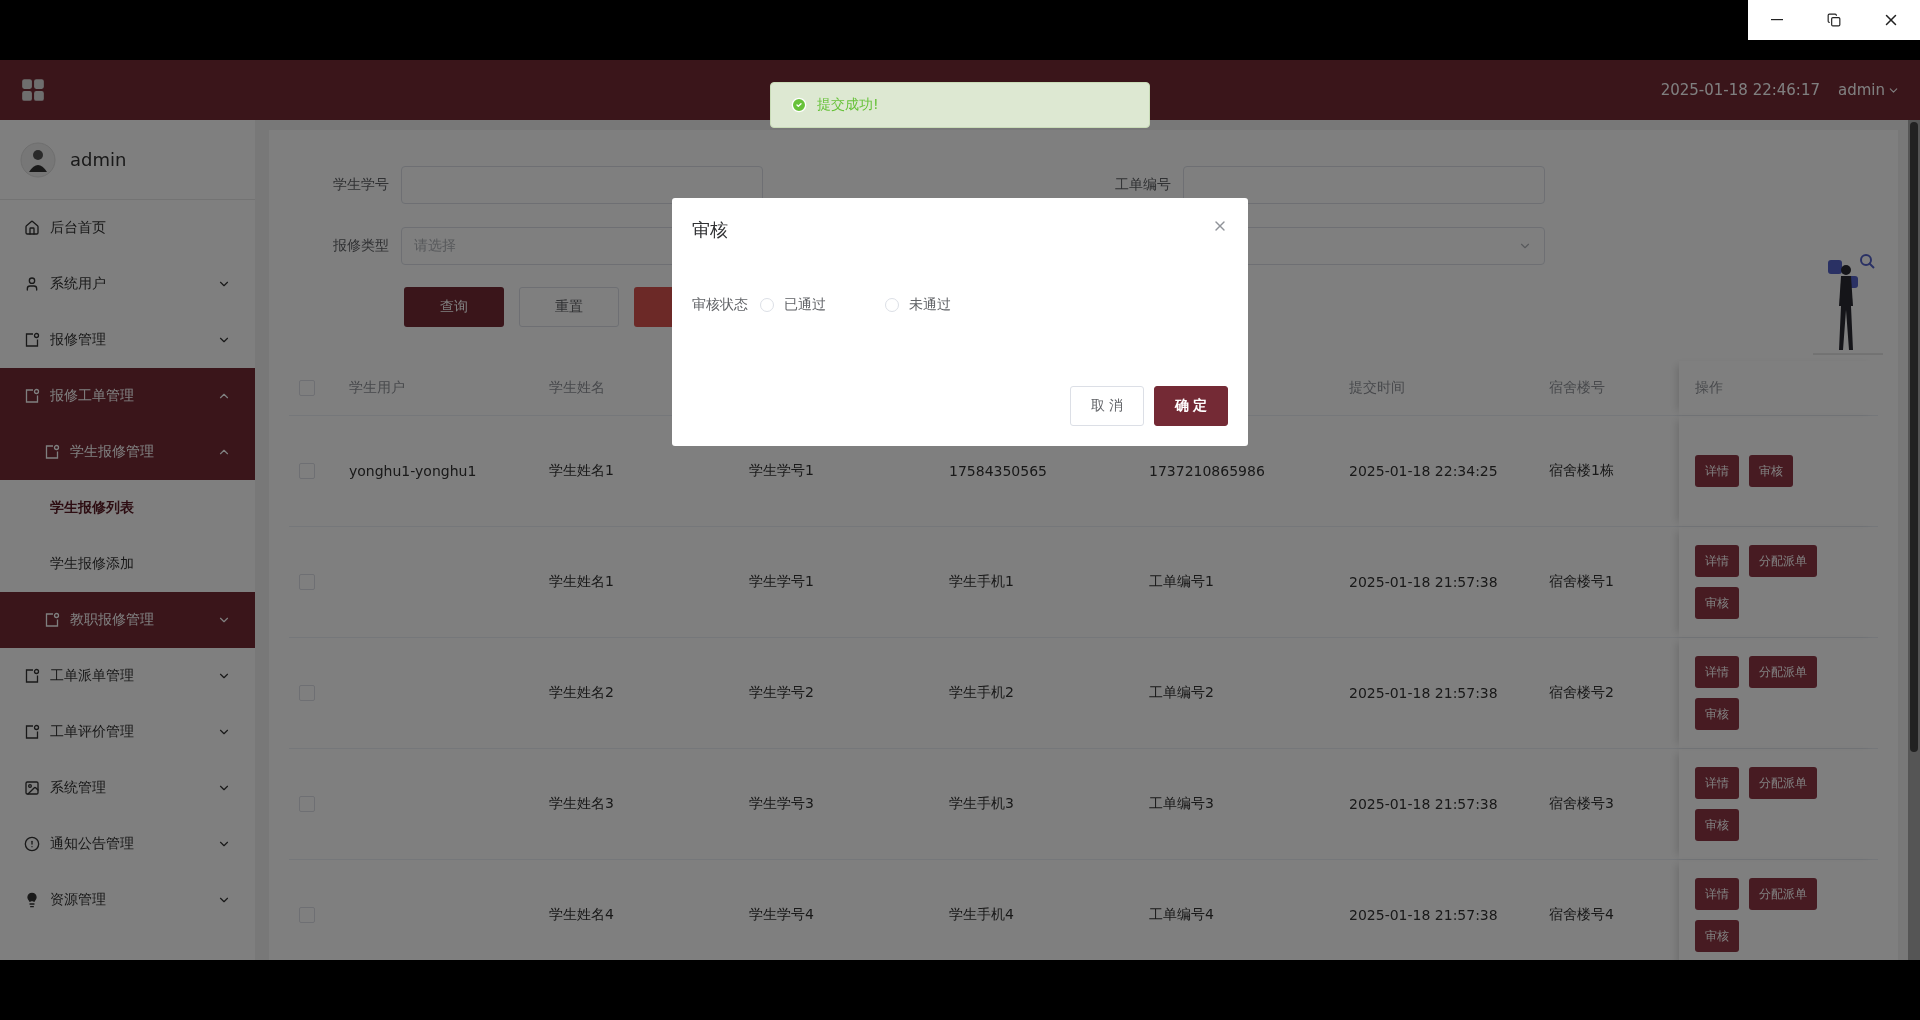 Image resolution: width=1920 pixels, height=1020 pixels. I want to click on minimize-icon, so click(1776, 20).